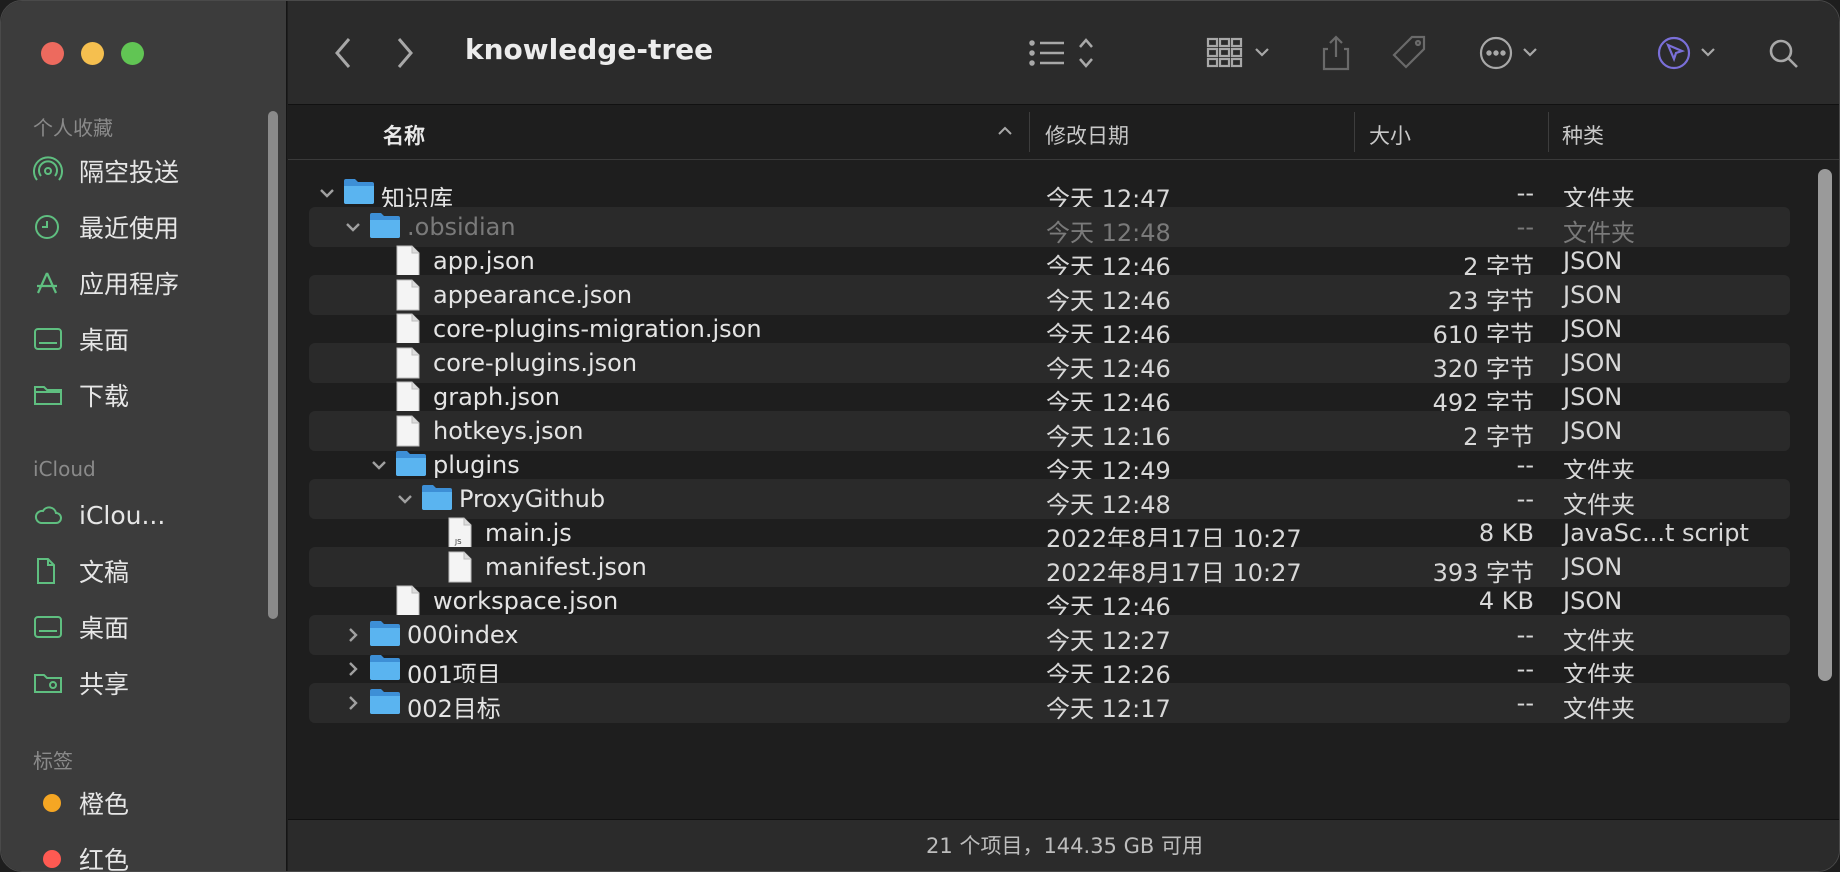 The width and height of the screenshot is (1840, 872). Describe the element at coordinates (463, 533) in the screenshot. I see `javascript-file-icon: JS` at that location.